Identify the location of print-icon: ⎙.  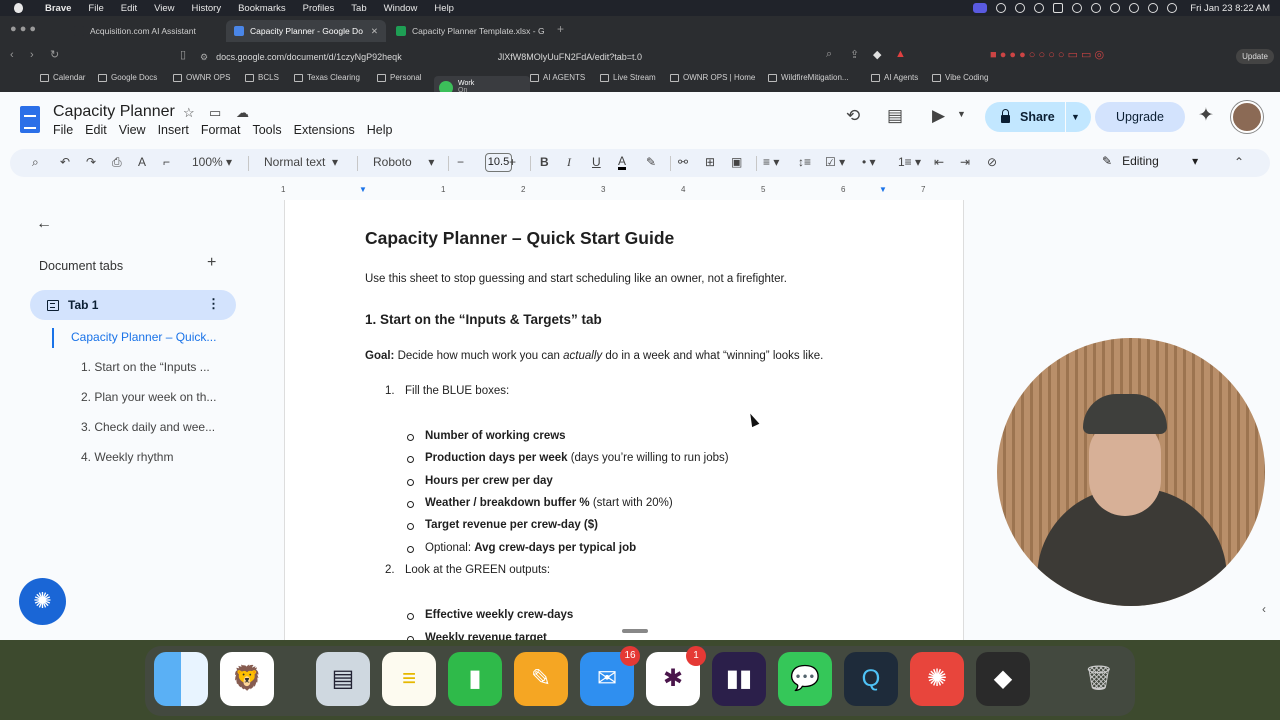
(117, 162).